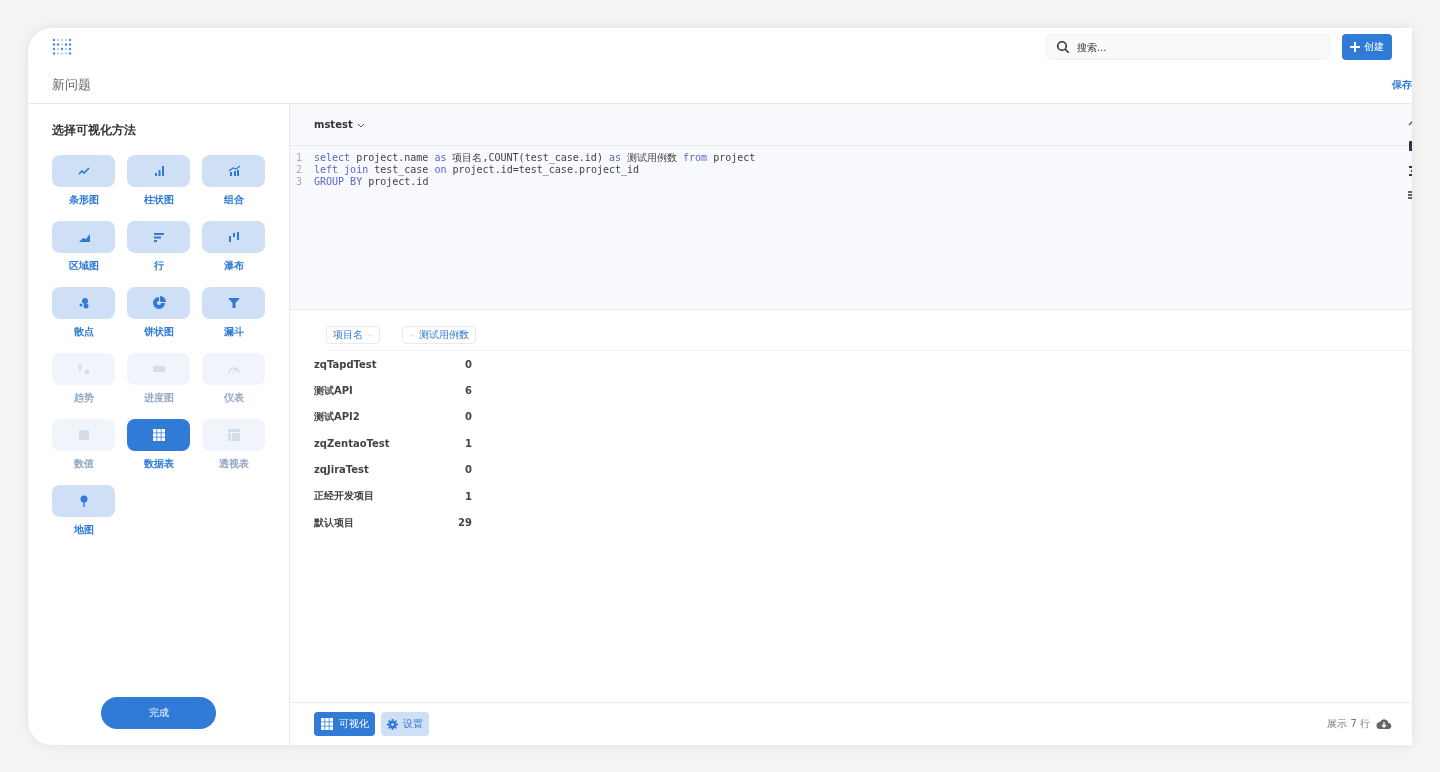 The height and width of the screenshot is (772, 1440). I want to click on code-line: select project.name as 项目名,COUNT(test_case.id) as 测试用例数 from project, so click(535, 158).